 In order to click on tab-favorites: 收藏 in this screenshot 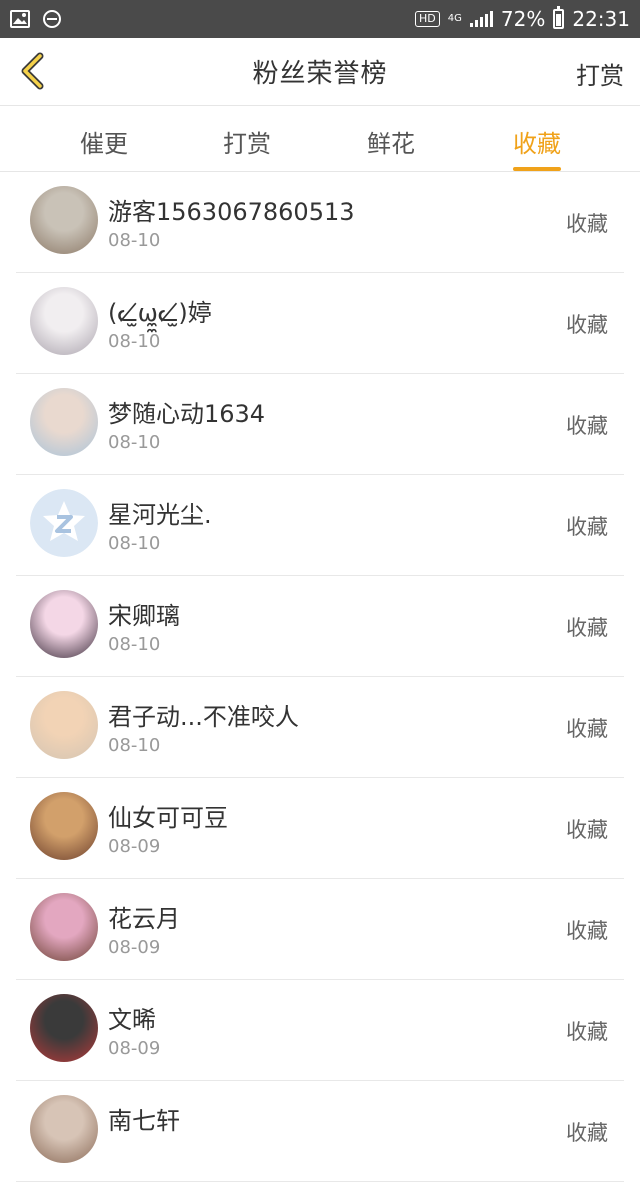, I will do `click(537, 147)`.